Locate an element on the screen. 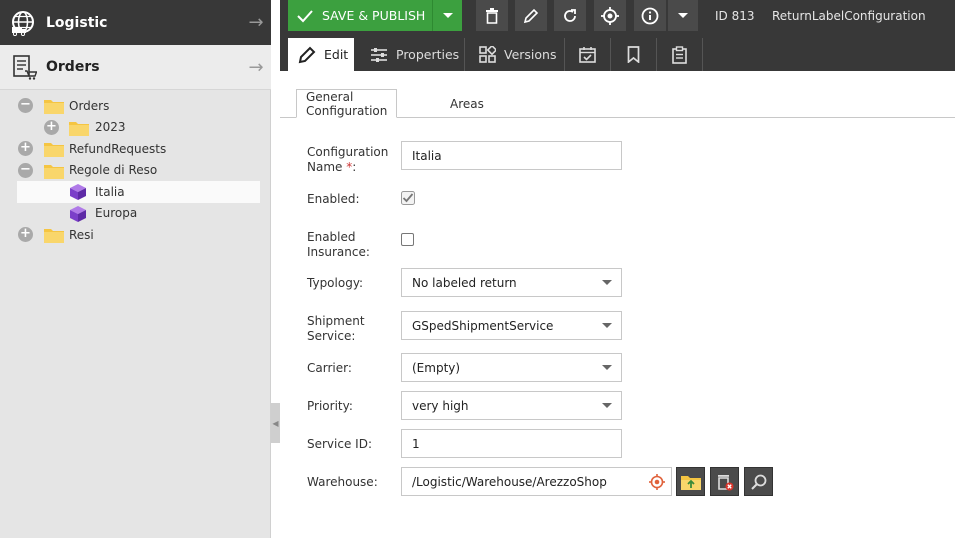 Image resolution: width=955 pixels, height=538 pixels. locate-target-icon is located at coordinates (657, 482).